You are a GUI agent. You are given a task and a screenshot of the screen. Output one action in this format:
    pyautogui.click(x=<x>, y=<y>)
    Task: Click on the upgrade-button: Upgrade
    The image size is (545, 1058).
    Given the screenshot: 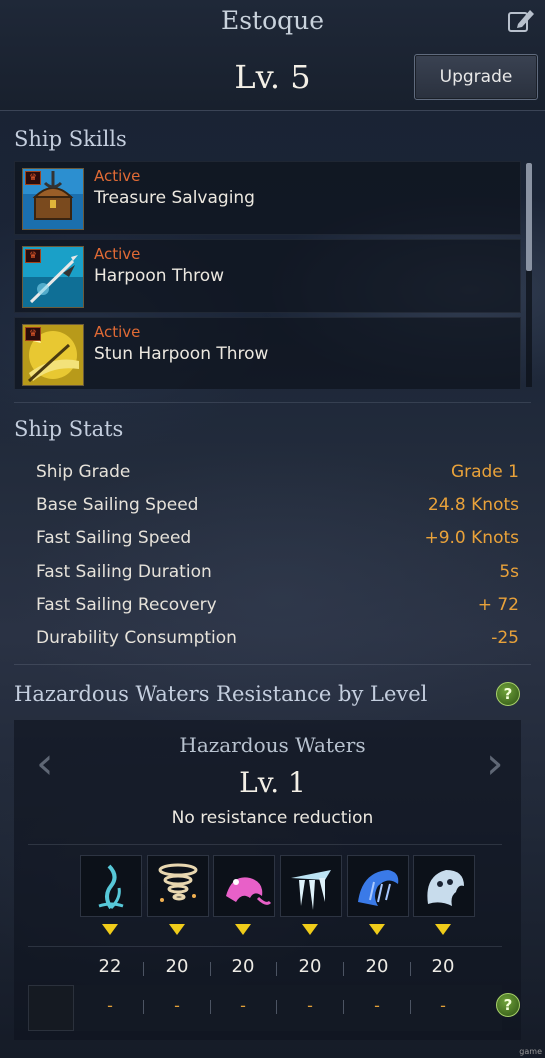 What is the action you would take?
    pyautogui.click(x=476, y=77)
    